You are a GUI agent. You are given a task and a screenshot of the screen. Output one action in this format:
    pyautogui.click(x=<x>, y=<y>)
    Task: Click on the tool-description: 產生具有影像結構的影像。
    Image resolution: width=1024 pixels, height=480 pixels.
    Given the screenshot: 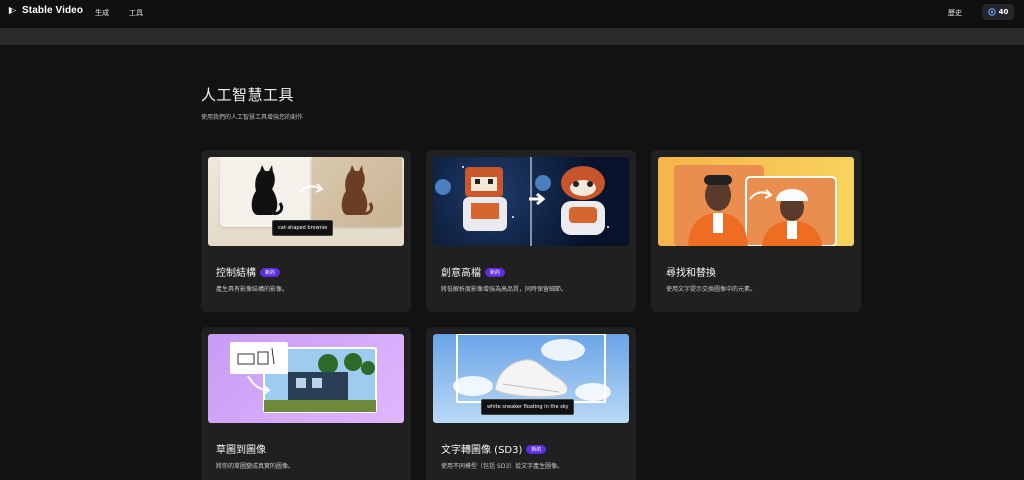 What is the action you would take?
    pyautogui.click(x=252, y=289)
    